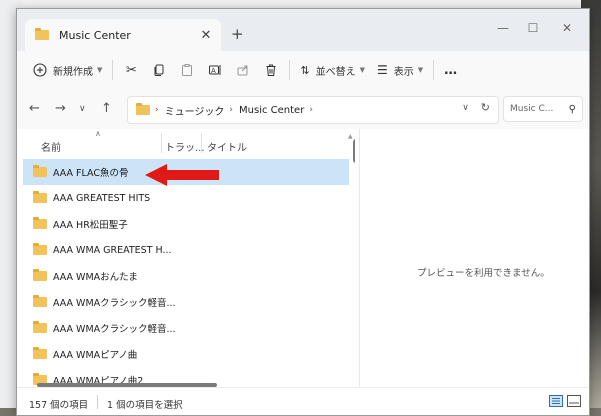 The image size is (601, 416). Describe the element at coordinates (227, 146) in the screenshot. I see `column-title: タイトル` at that location.